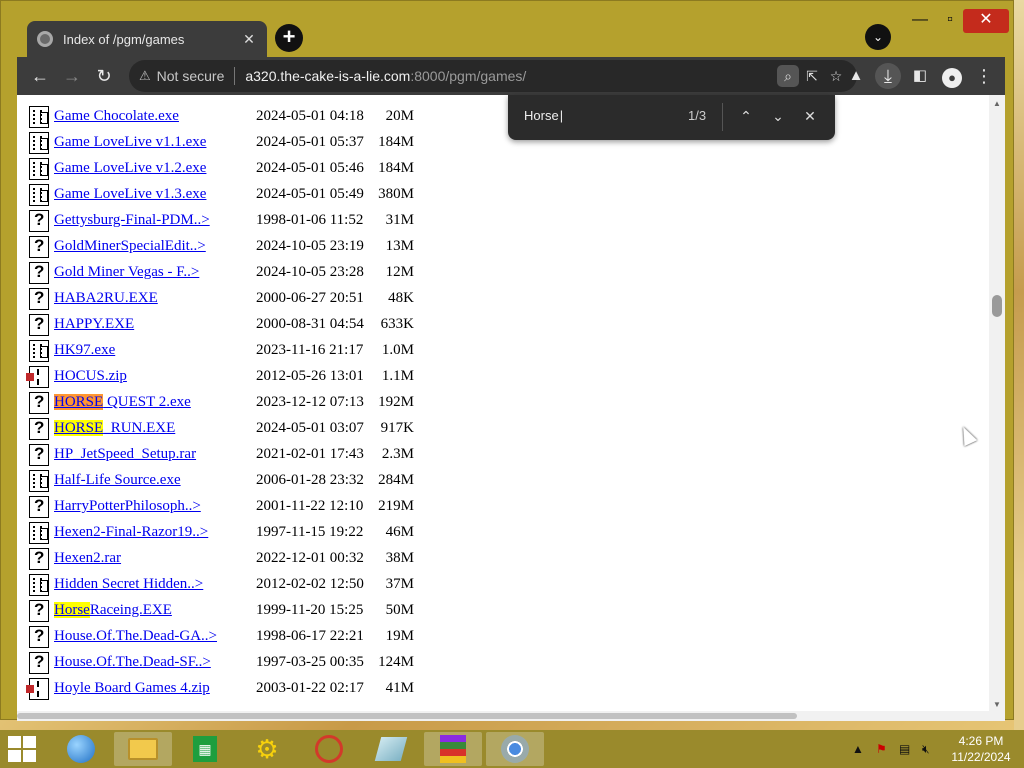 Image resolution: width=1024 pixels, height=768 pixels. I want to click on warning-triangle-icon: ⚠, so click(145, 76).